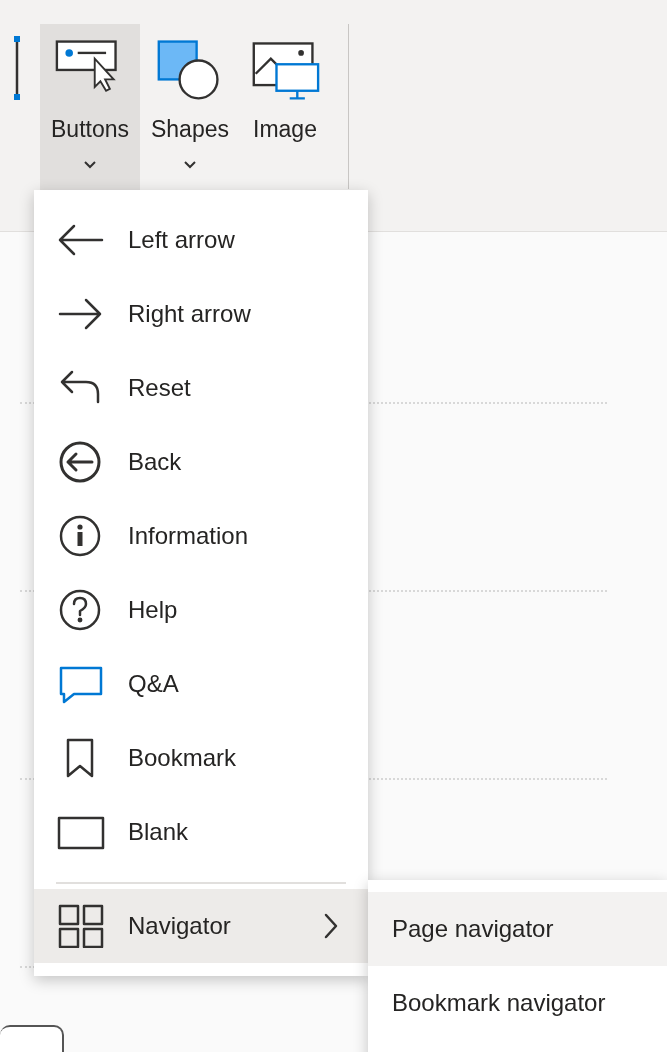  Describe the element at coordinates (201, 684) in the screenshot. I see `menu-item: Q&A` at that location.